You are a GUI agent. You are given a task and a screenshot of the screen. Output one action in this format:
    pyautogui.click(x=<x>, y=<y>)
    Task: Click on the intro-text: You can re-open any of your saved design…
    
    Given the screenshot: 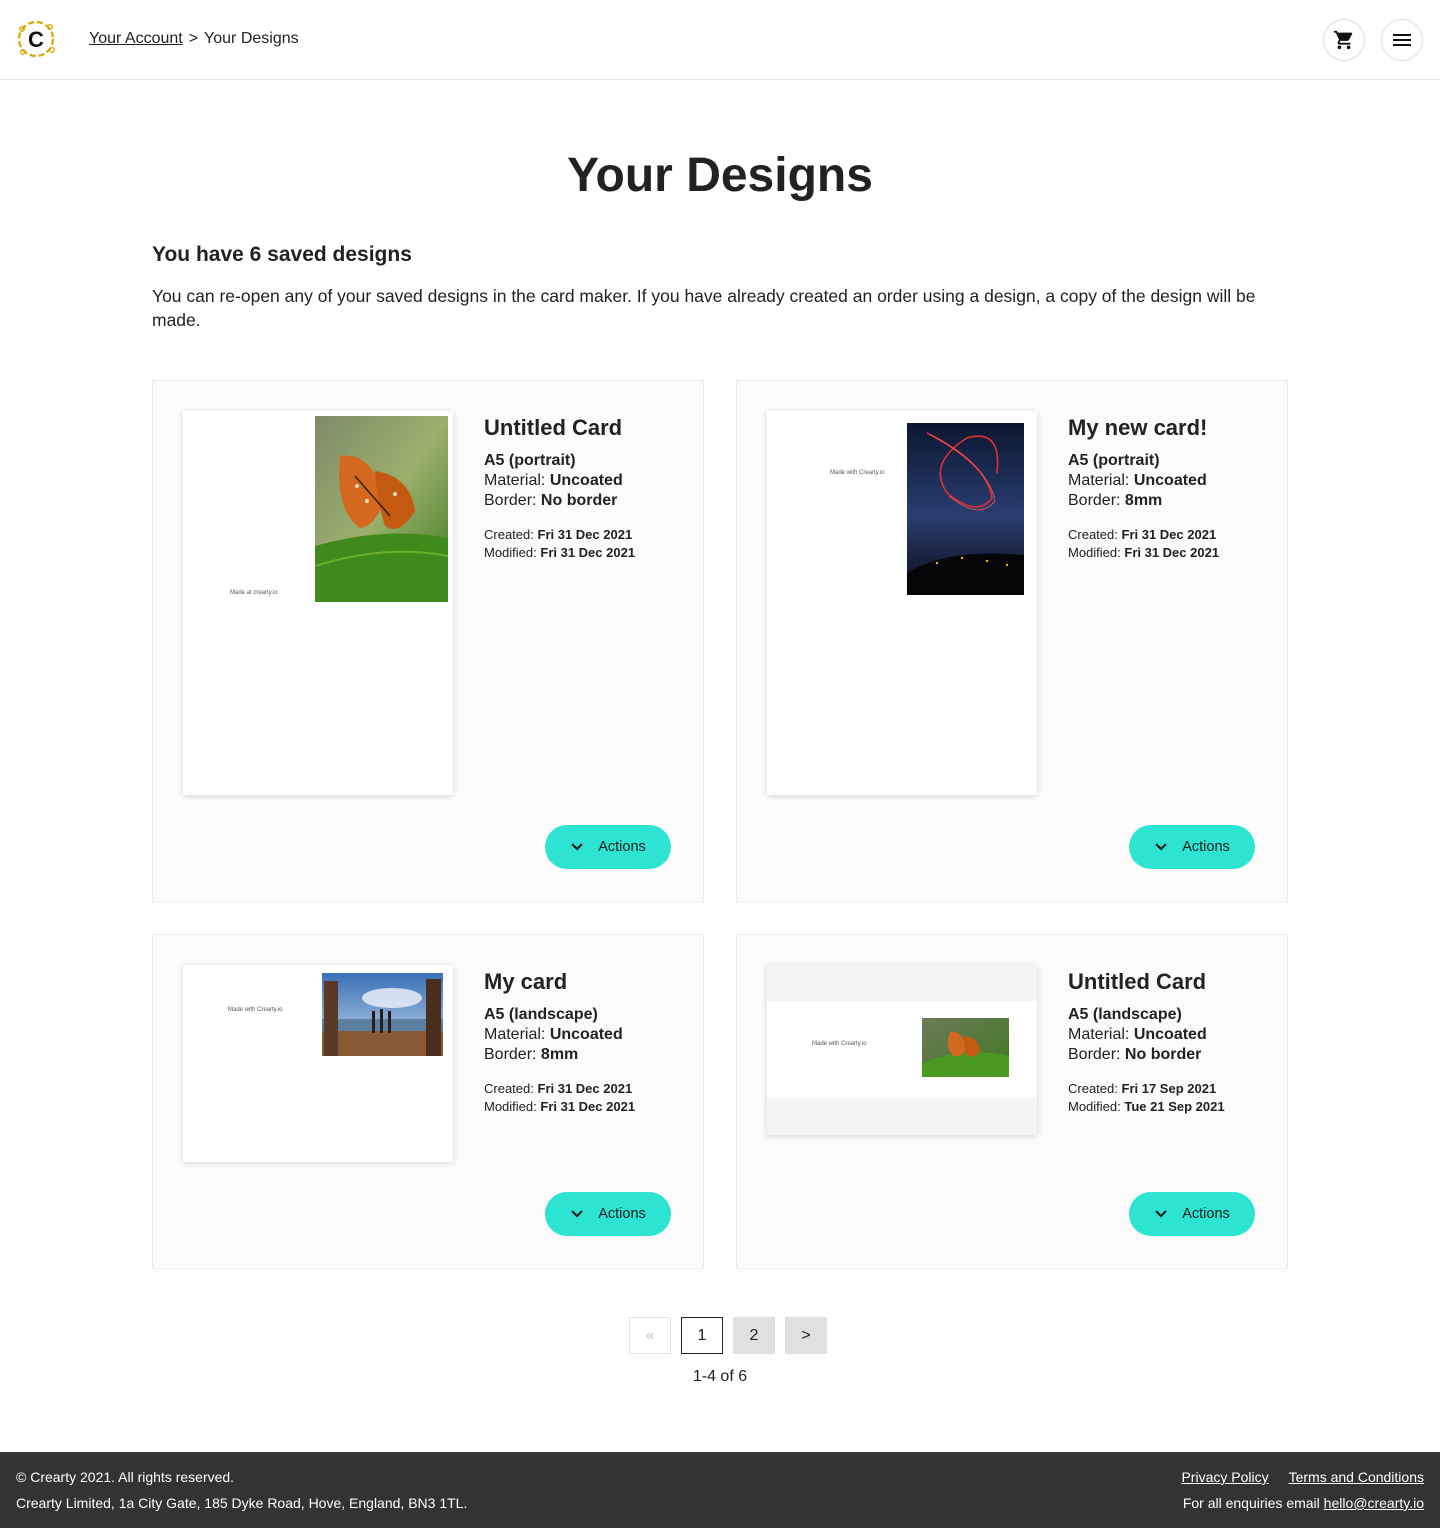 What is the action you would take?
    pyautogui.click(x=704, y=308)
    